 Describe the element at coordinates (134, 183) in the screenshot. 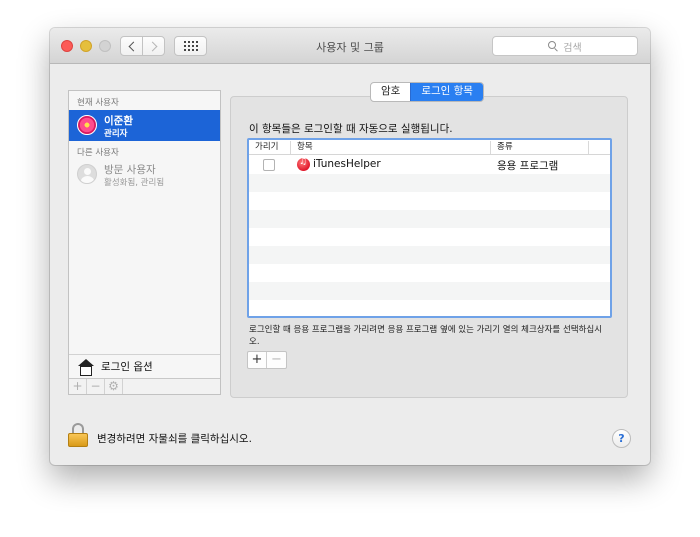

I see `guest-status: 활성화됨, 관리됨` at that location.